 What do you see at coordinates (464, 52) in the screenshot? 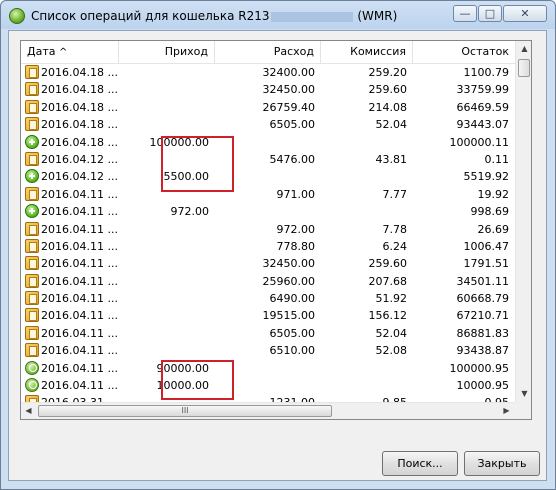
I see `column-header-balance: Остаток` at bounding box center [464, 52].